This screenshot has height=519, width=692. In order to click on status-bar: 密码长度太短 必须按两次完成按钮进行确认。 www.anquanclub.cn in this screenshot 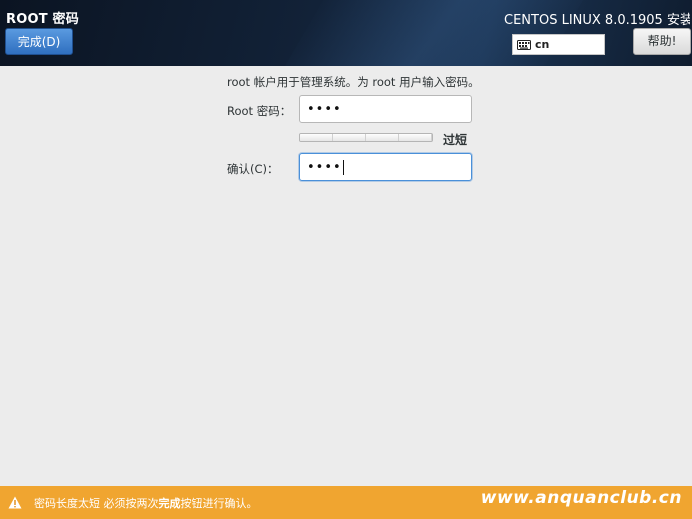, I will do `click(346, 502)`.